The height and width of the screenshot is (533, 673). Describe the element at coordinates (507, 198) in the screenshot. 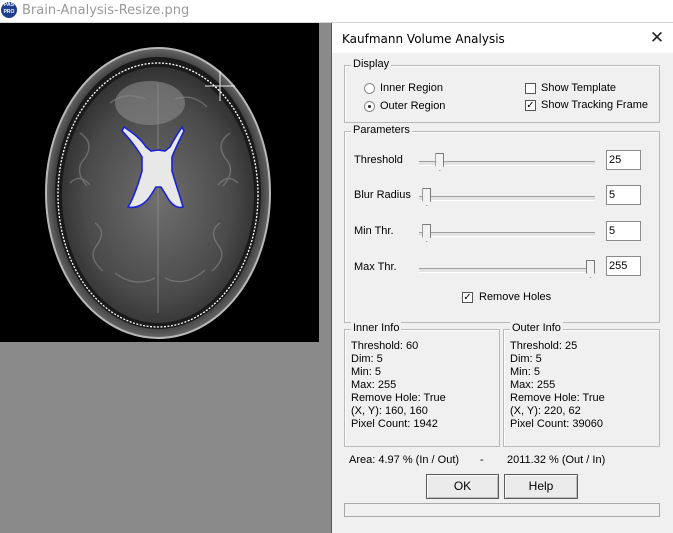

I see `blur-radius-slider` at that location.